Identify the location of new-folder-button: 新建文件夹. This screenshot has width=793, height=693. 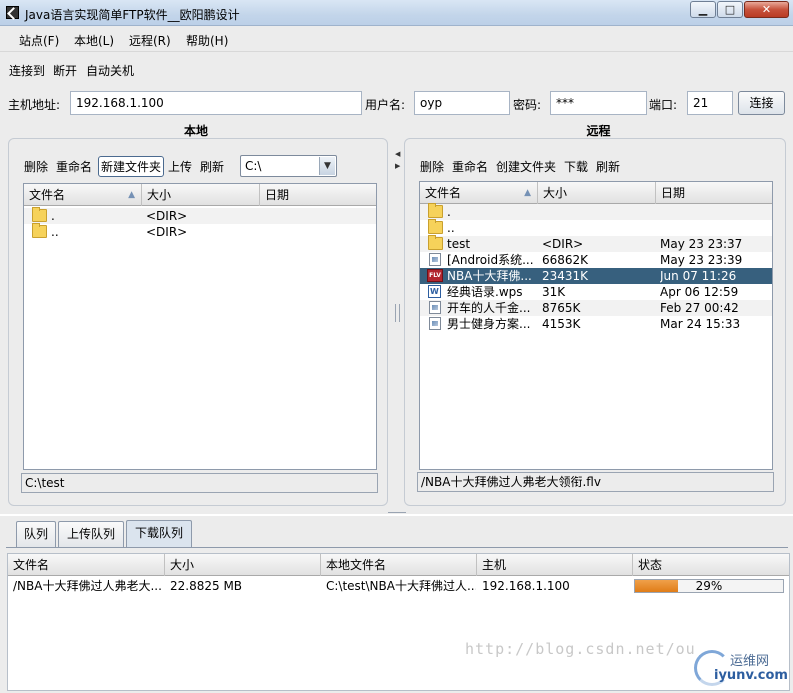
(131, 166).